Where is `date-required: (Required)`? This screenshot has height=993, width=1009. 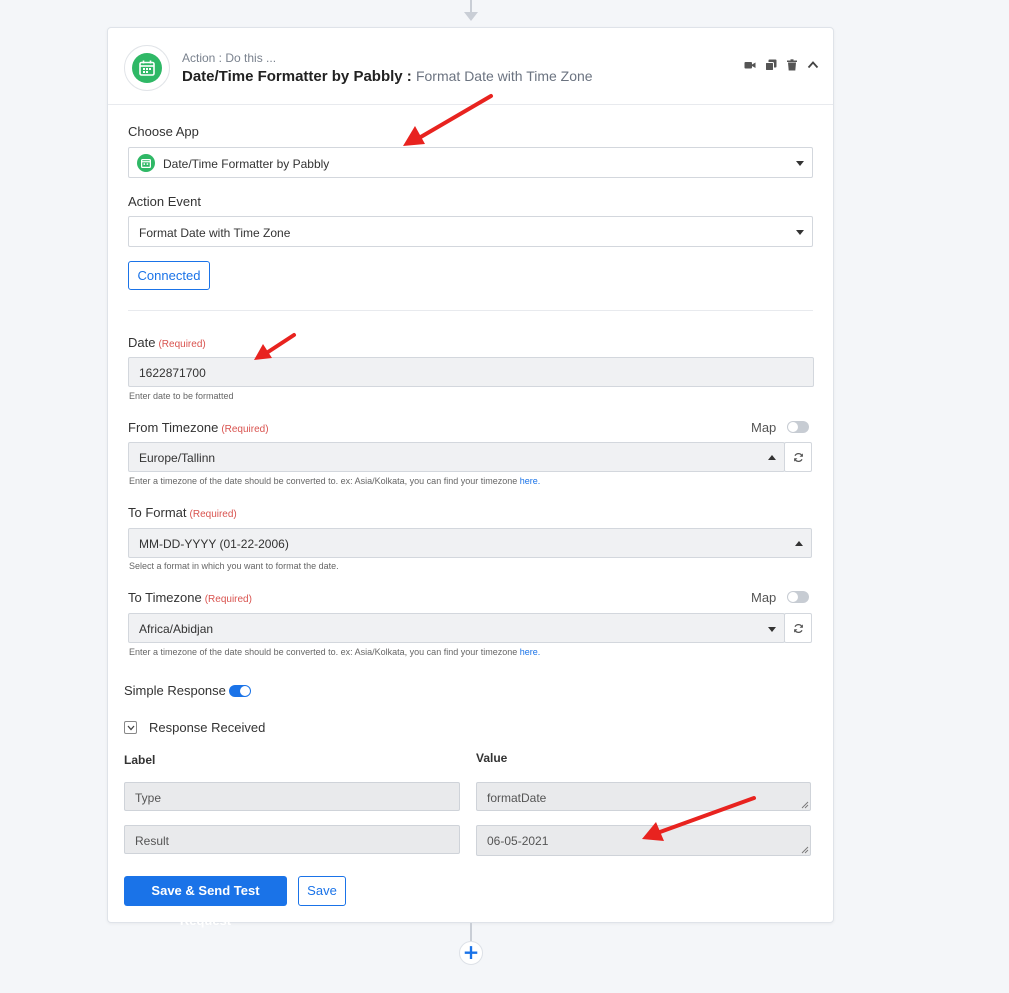 date-required: (Required) is located at coordinates (182, 344).